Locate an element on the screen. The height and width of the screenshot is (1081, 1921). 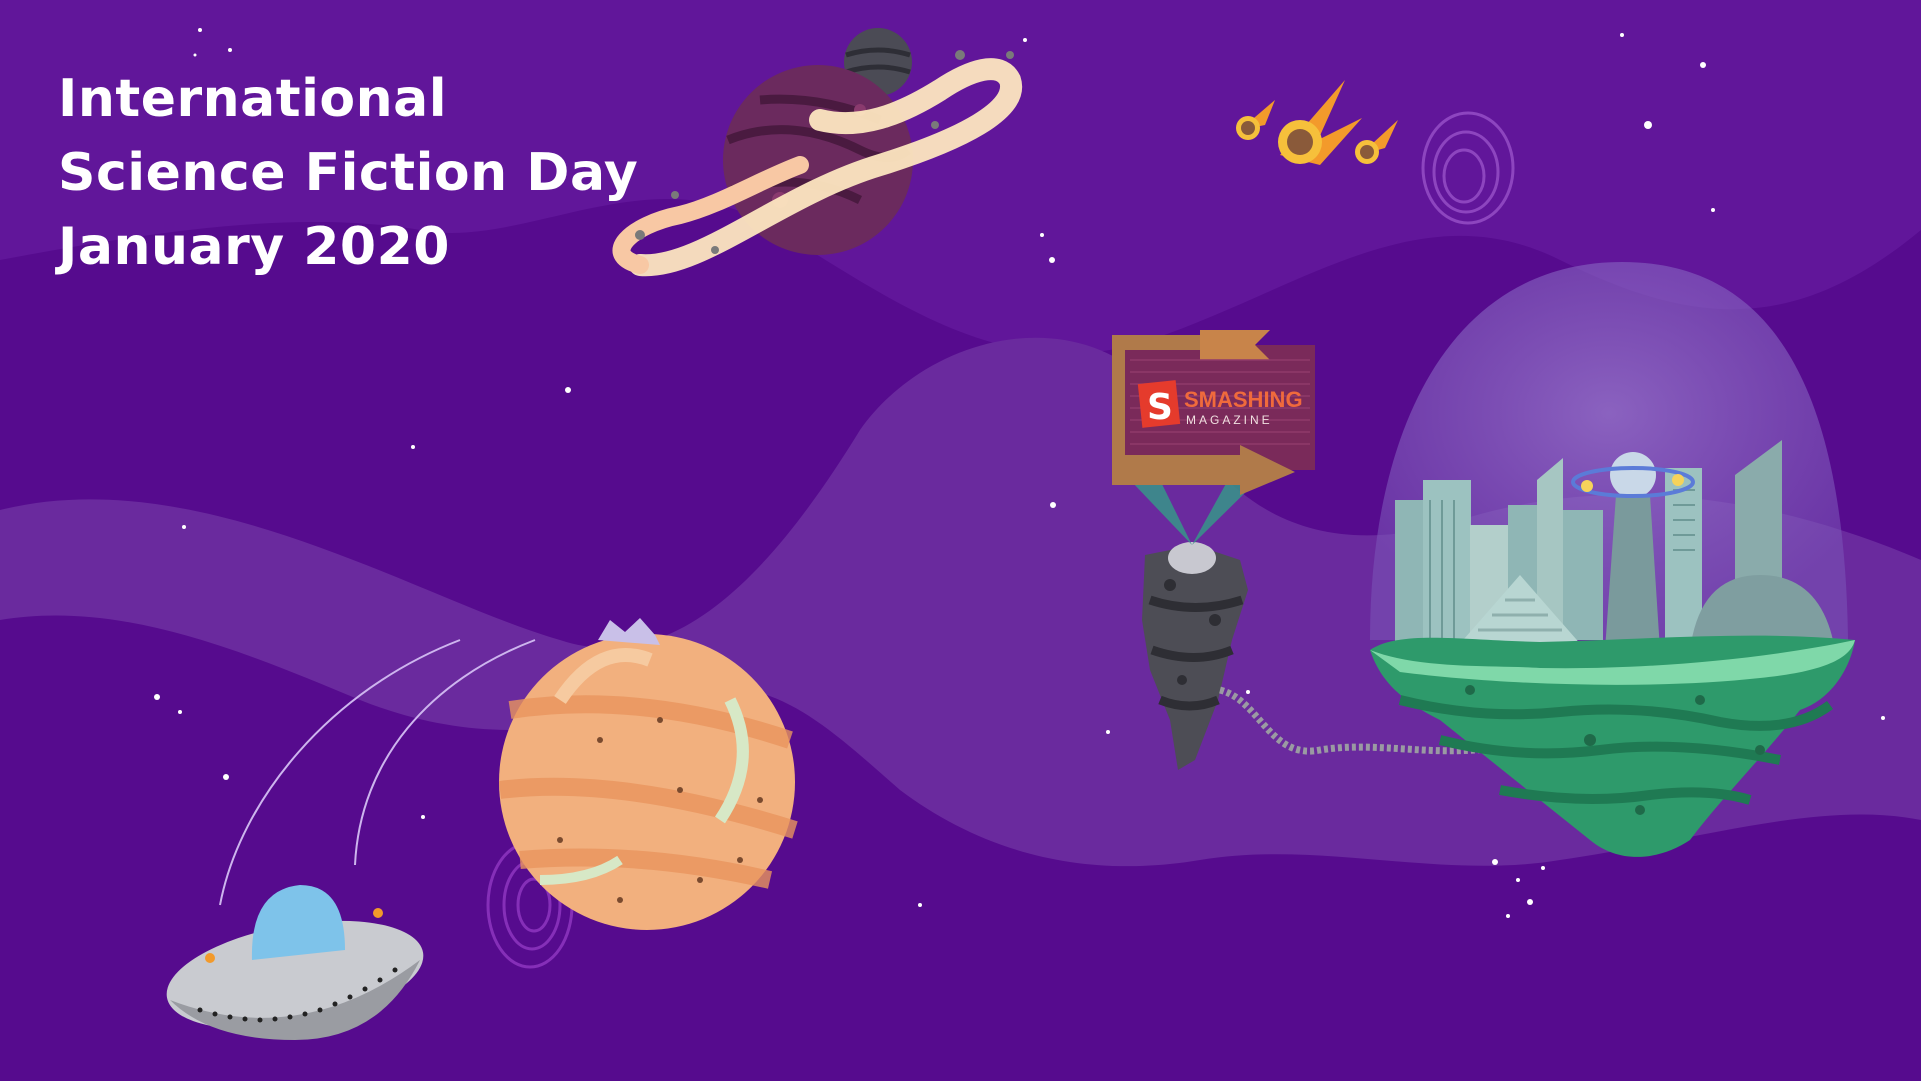
smashing-brand-text: SMASHING is located at coordinates (1243, 399).